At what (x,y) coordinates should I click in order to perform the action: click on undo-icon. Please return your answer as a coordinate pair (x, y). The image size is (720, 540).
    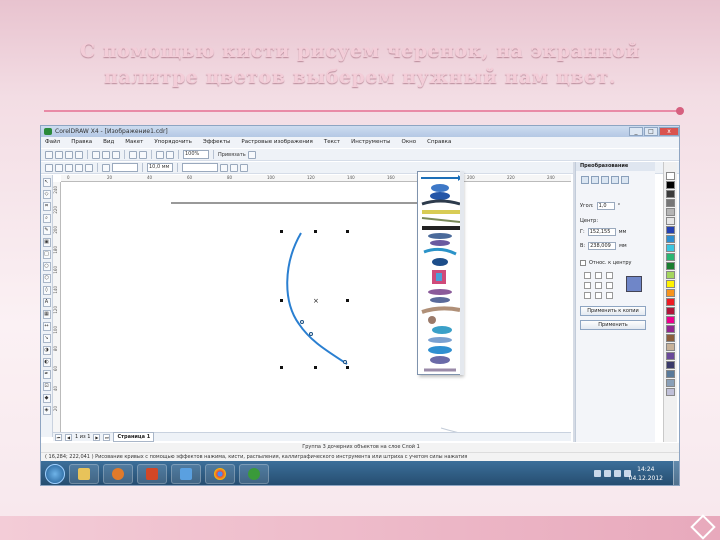
    Looking at the image, I should click on (133, 154).